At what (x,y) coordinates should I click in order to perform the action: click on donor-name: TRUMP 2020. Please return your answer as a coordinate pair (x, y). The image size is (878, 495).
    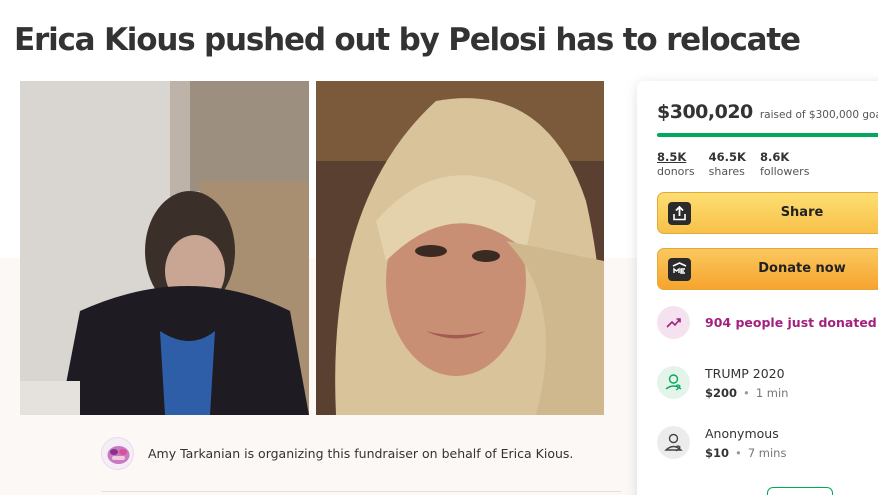
    Looking at the image, I should click on (745, 373).